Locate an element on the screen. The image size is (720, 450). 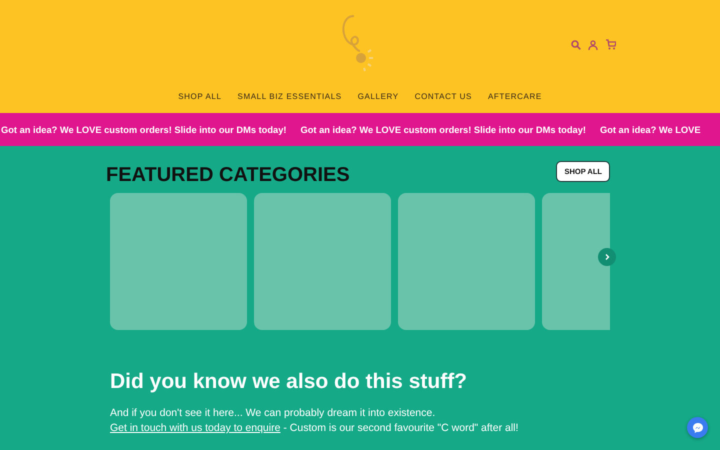
chevron-right-icon is located at coordinates (607, 257).